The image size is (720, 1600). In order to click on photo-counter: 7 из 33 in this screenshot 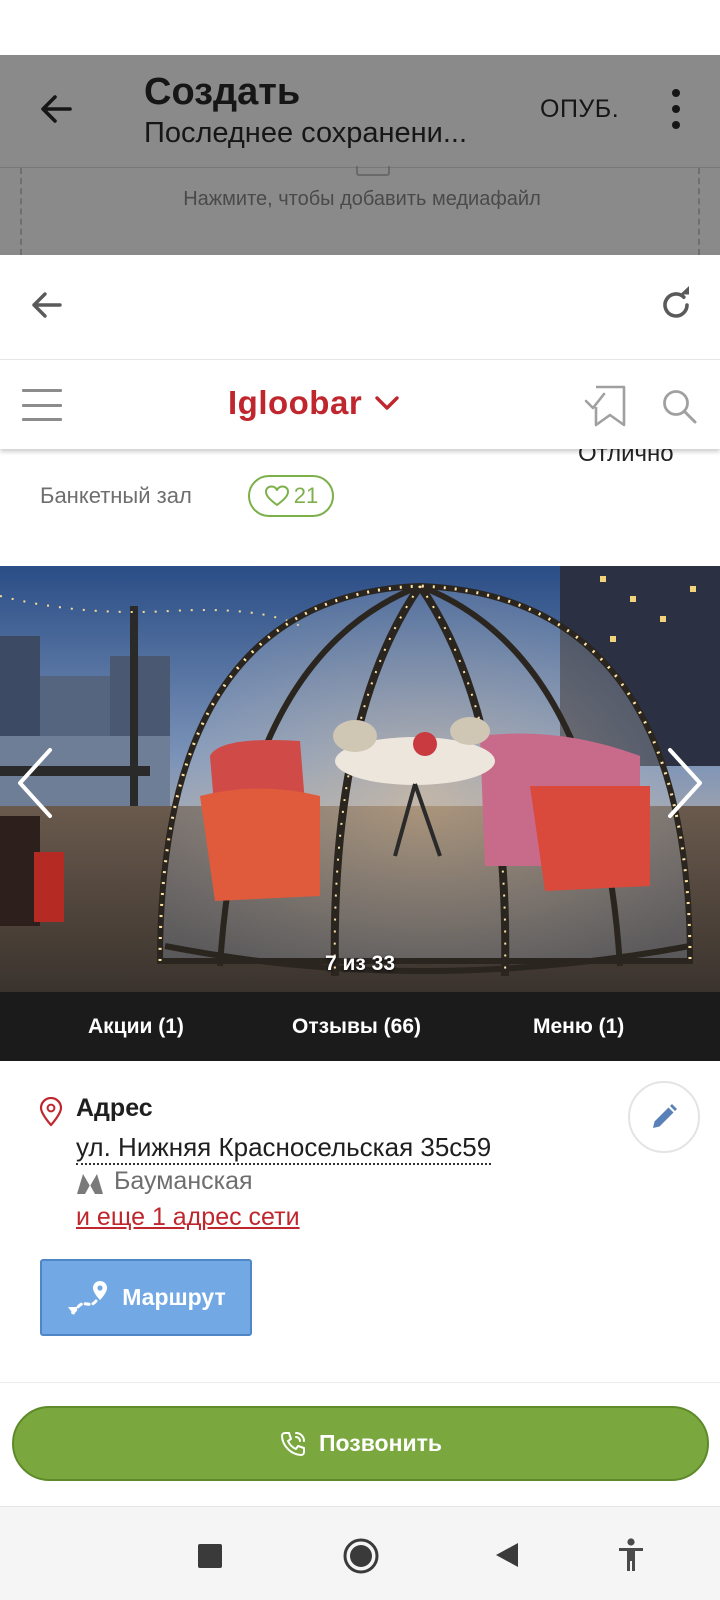, I will do `click(360, 963)`.